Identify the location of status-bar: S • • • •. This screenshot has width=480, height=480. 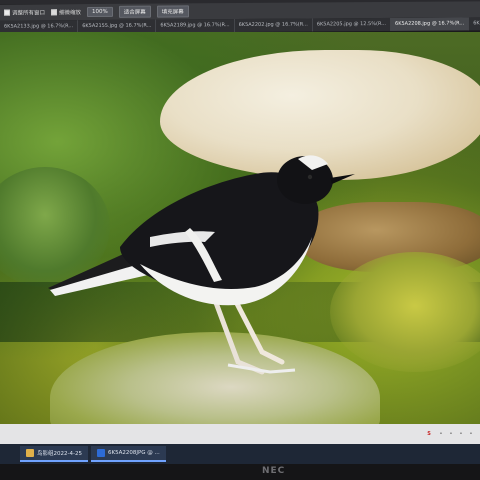
(240, 434).